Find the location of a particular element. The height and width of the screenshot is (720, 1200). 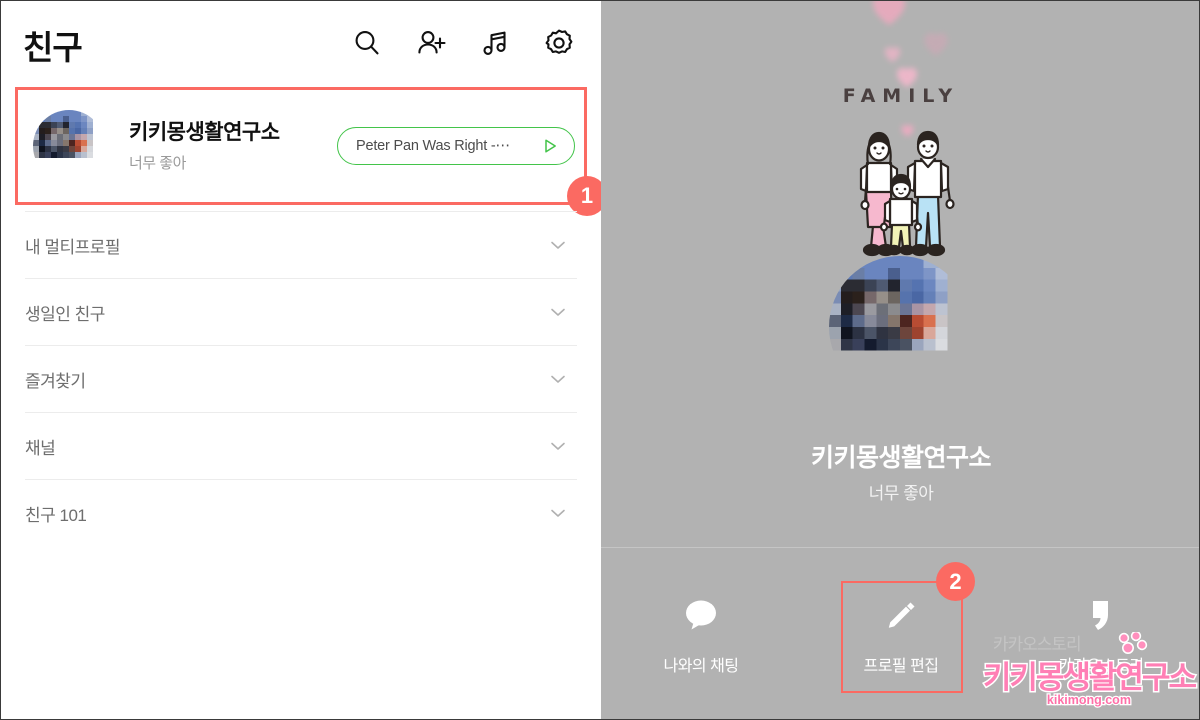

profile-action-bar: 나와의 채팅 프로필 편집 카카오스토리 is located at coordinates (900, 633).